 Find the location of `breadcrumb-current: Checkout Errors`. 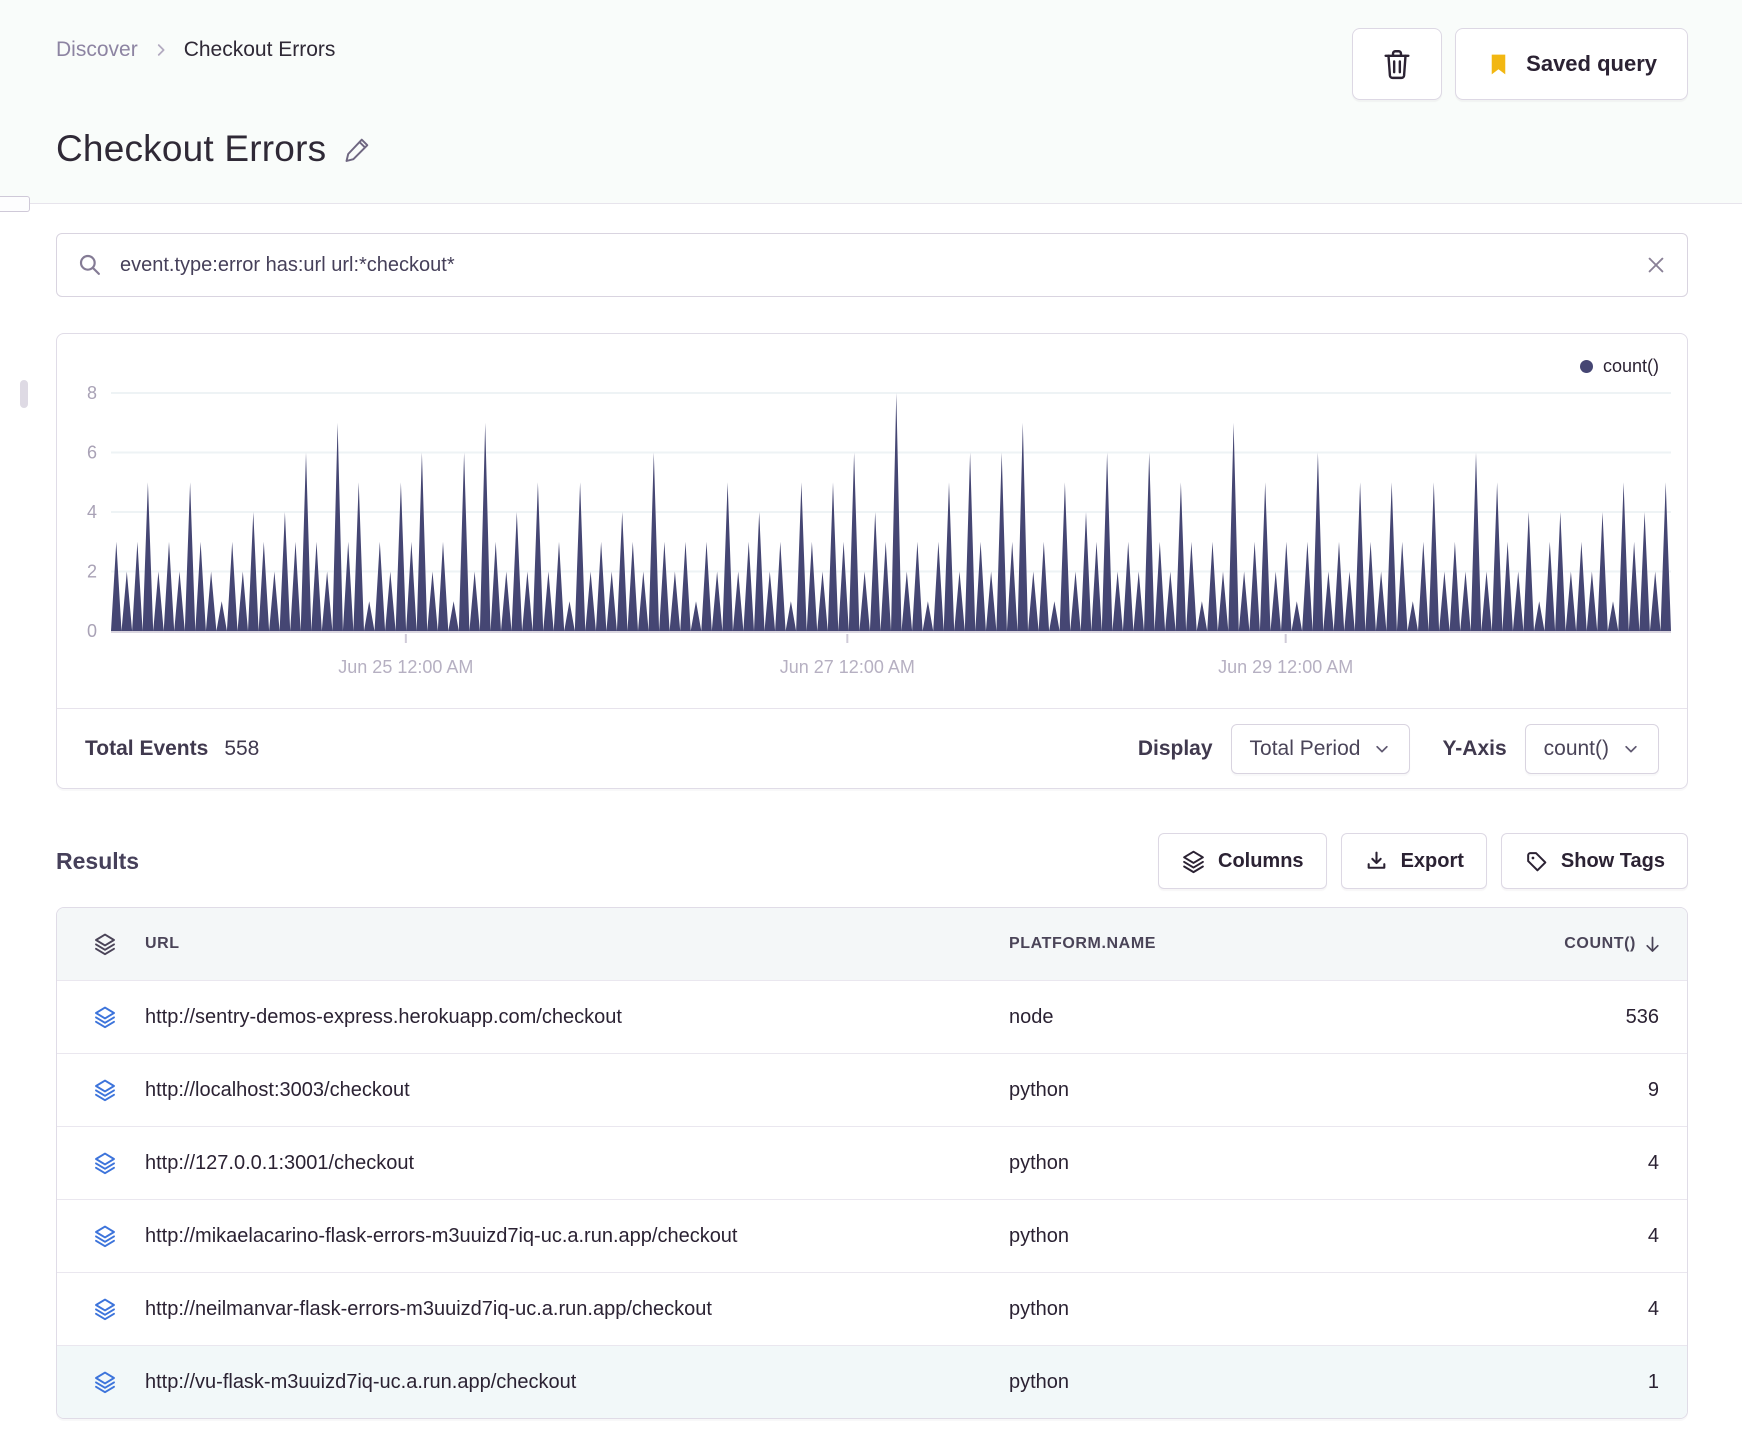

breadcrumb-current: Checkout Errors is located at coordinates (259, 49).